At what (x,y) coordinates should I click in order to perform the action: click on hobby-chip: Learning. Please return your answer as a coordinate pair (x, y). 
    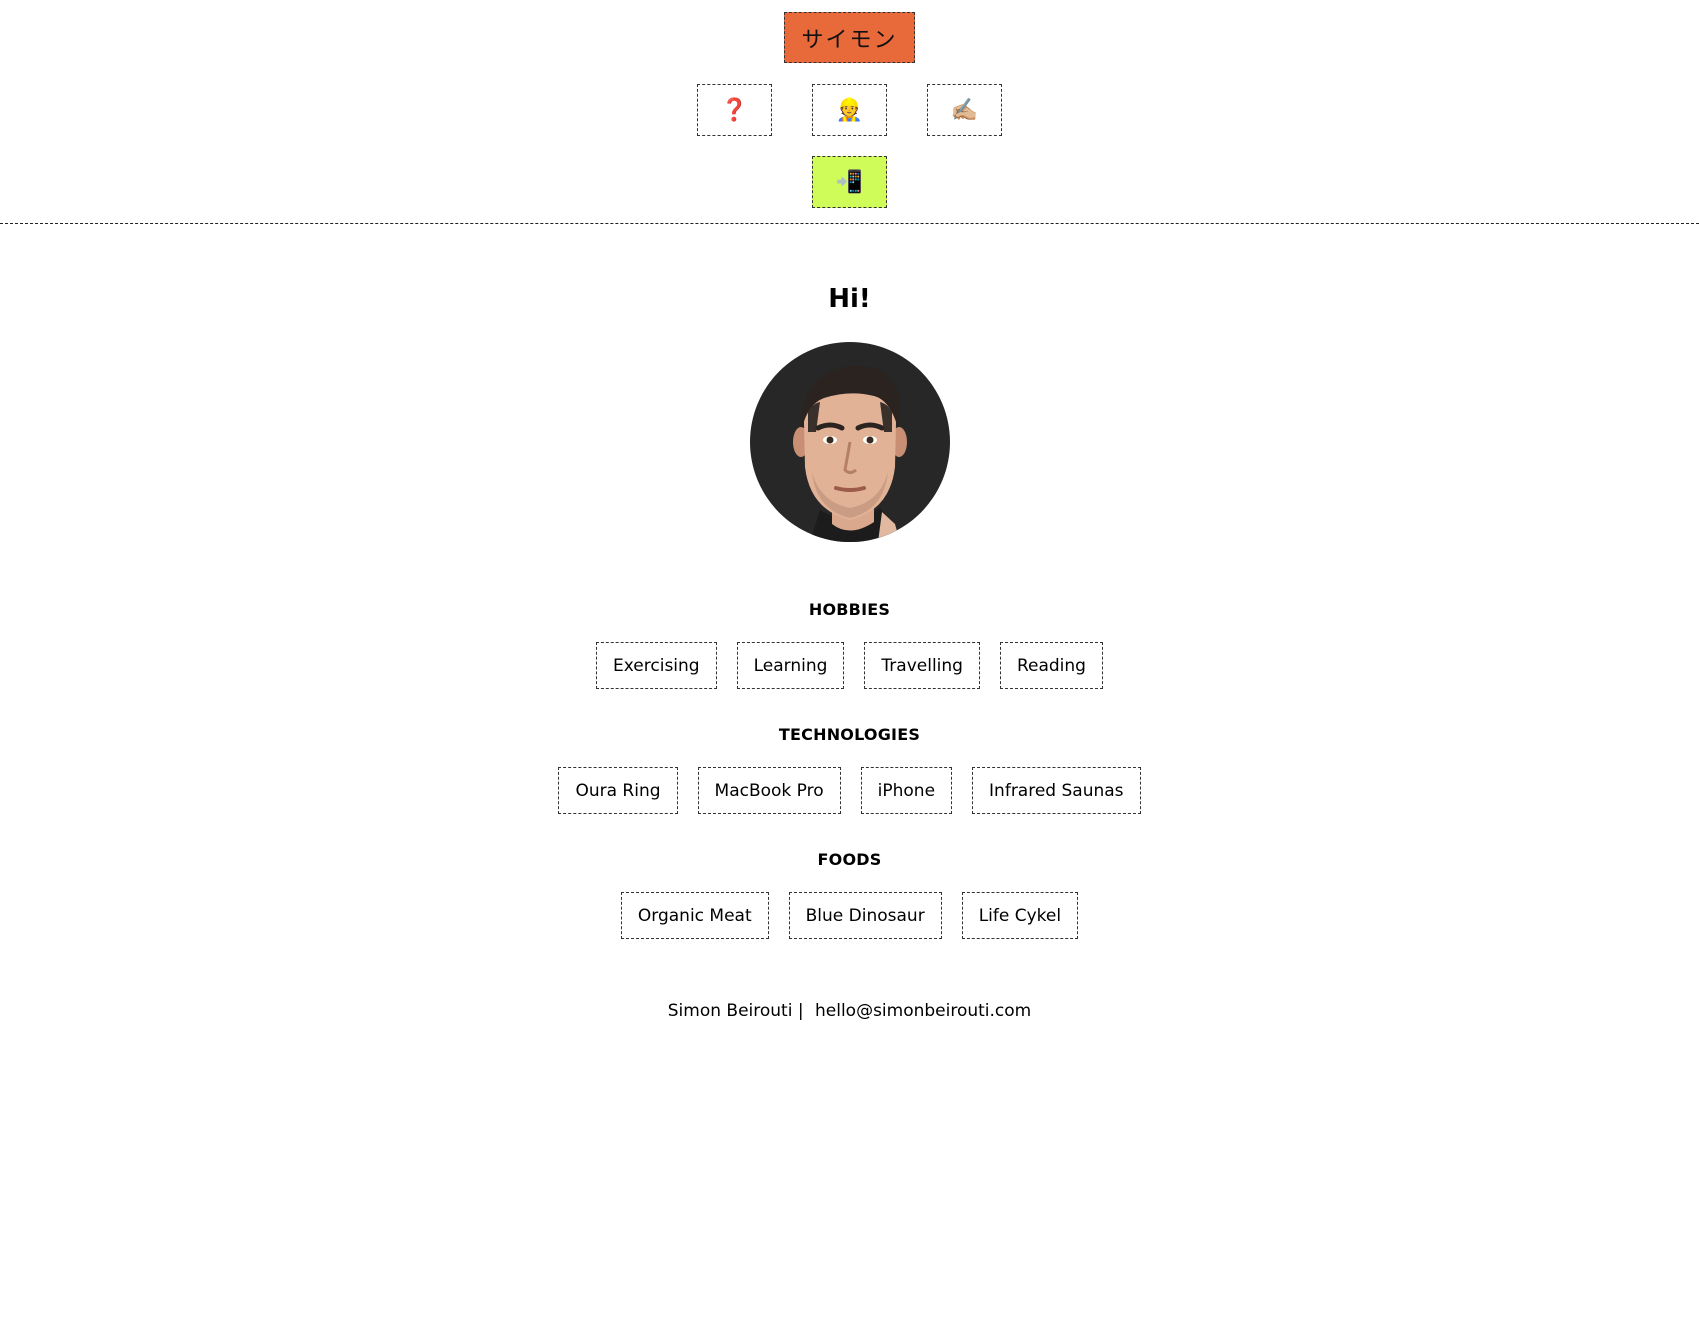
    Looking at the image, I should click on (790, 665).